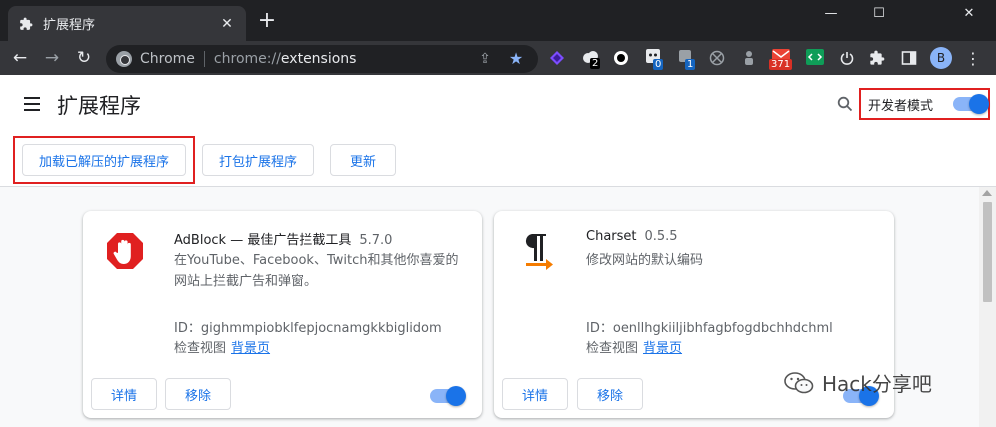 The width and height of the screenshot is (996, 427). What do you see at coordinates (263, 240) in the screenshot?
I see `extension-title: AdBlock — 最佳广告拦截工具` at bounding box center [263, 240].